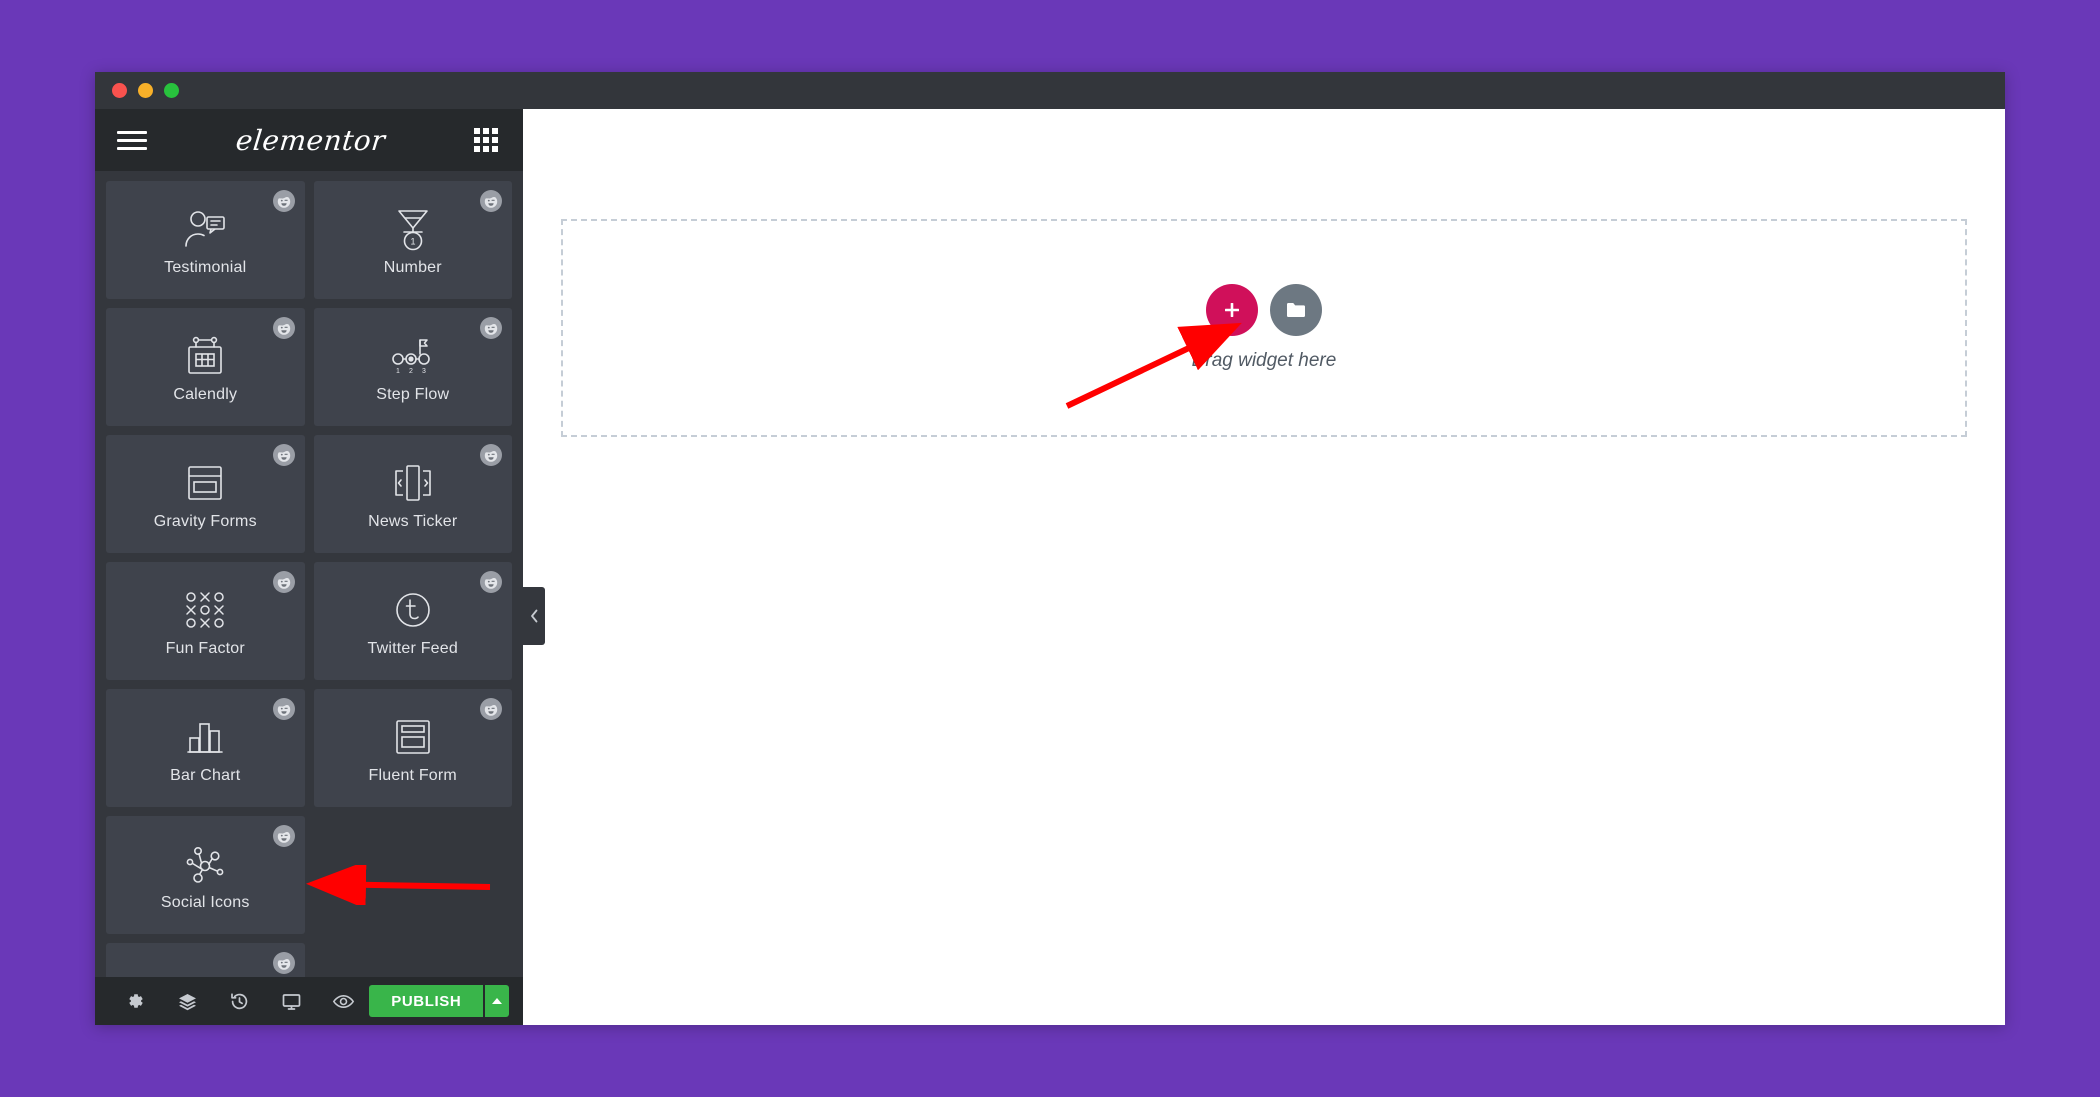  Describe the element at coordinates (1296, 310) in the screenshot. I see `folder-icon` at that location.